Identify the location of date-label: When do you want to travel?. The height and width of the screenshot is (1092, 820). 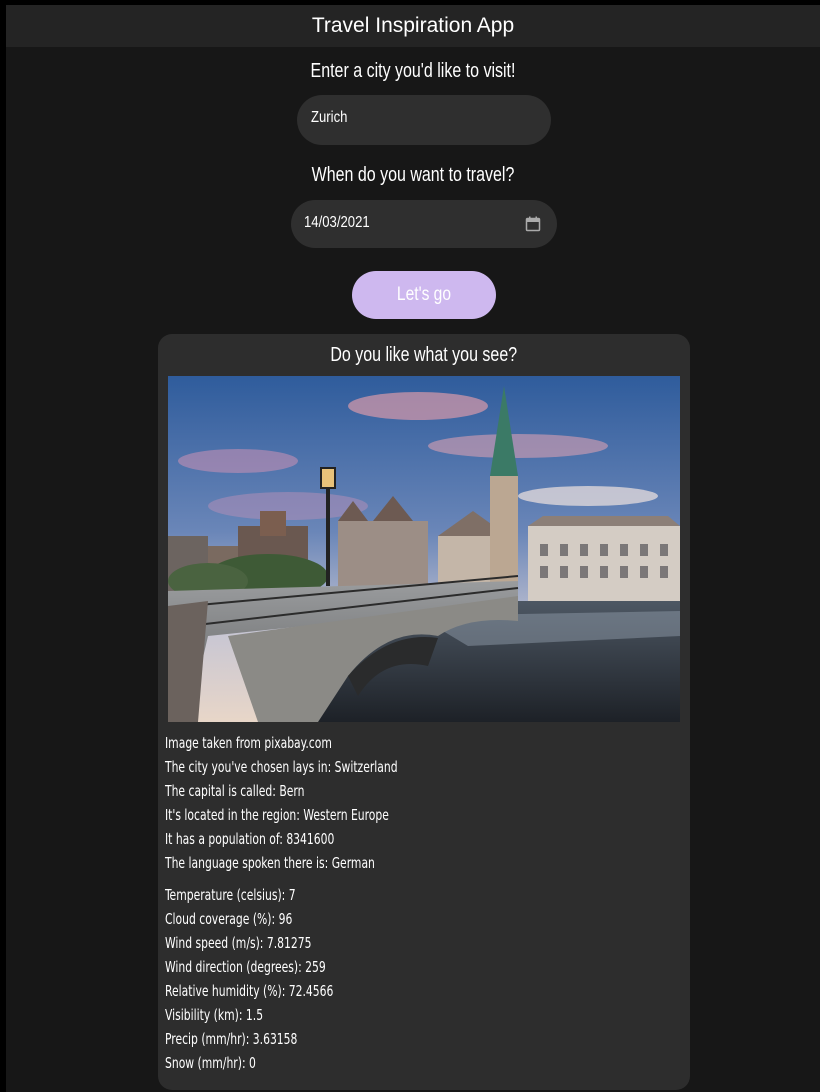
(413, 175).